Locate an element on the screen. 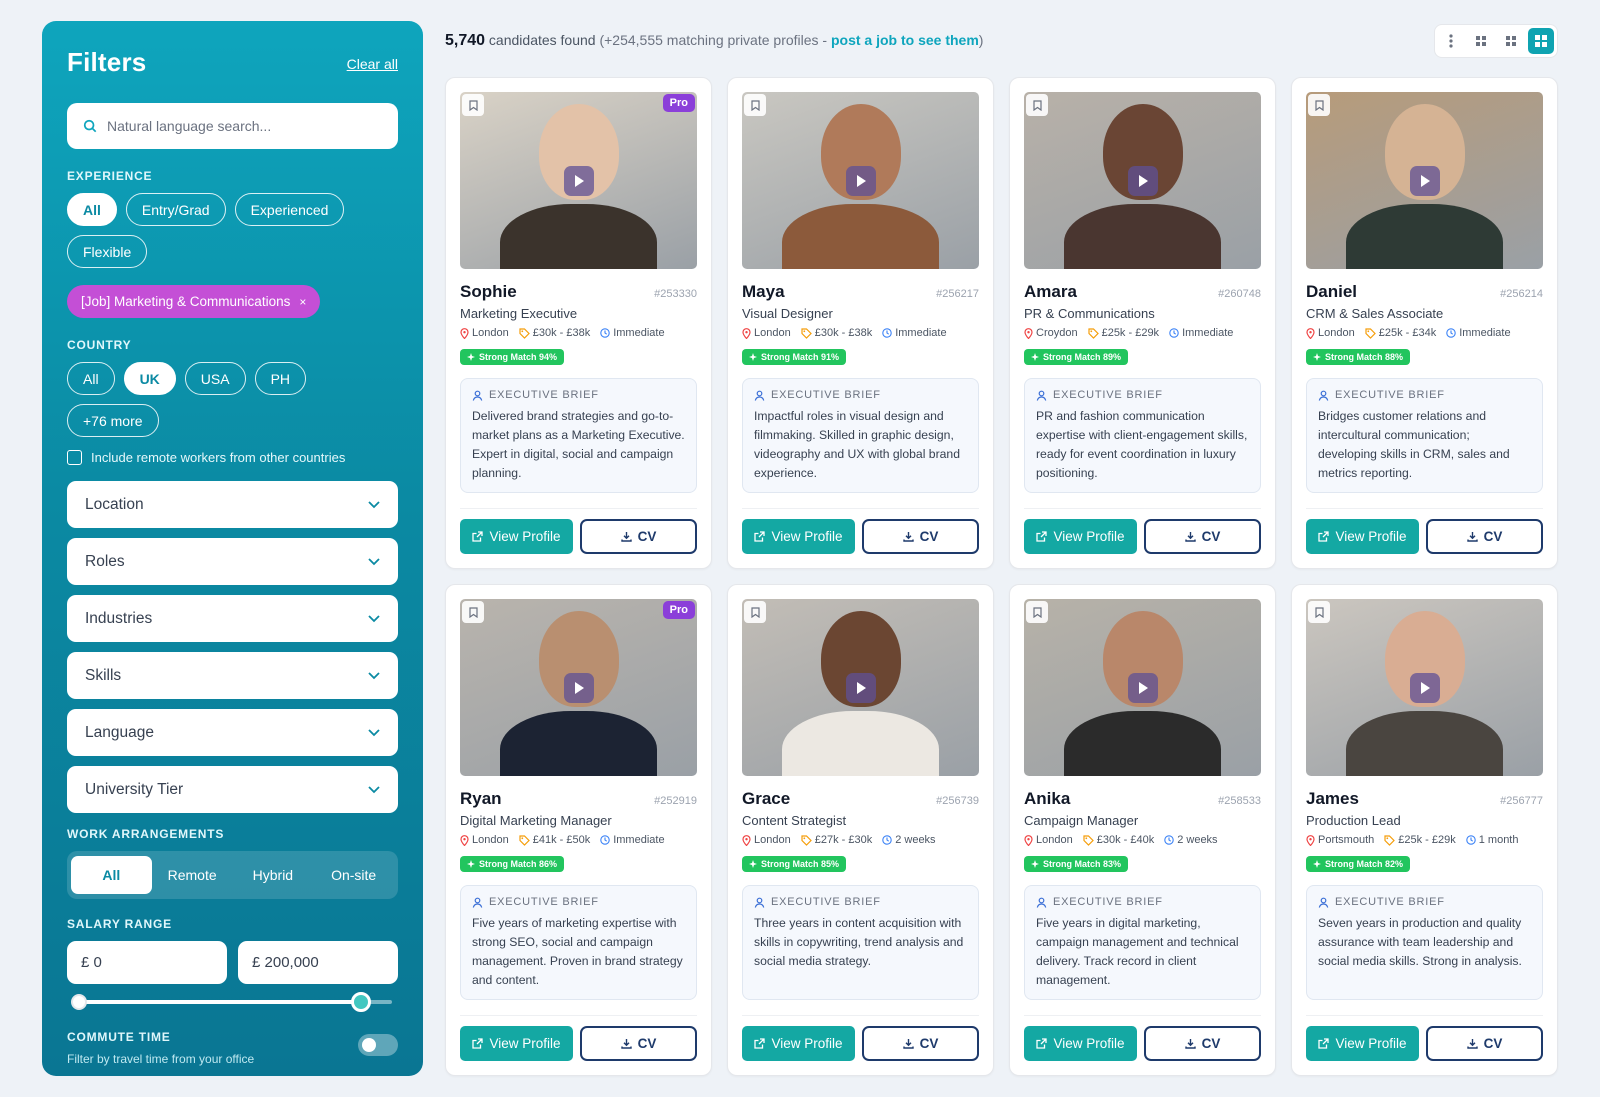  skills-dropdown: Skills is located at coordinates (232, 675).